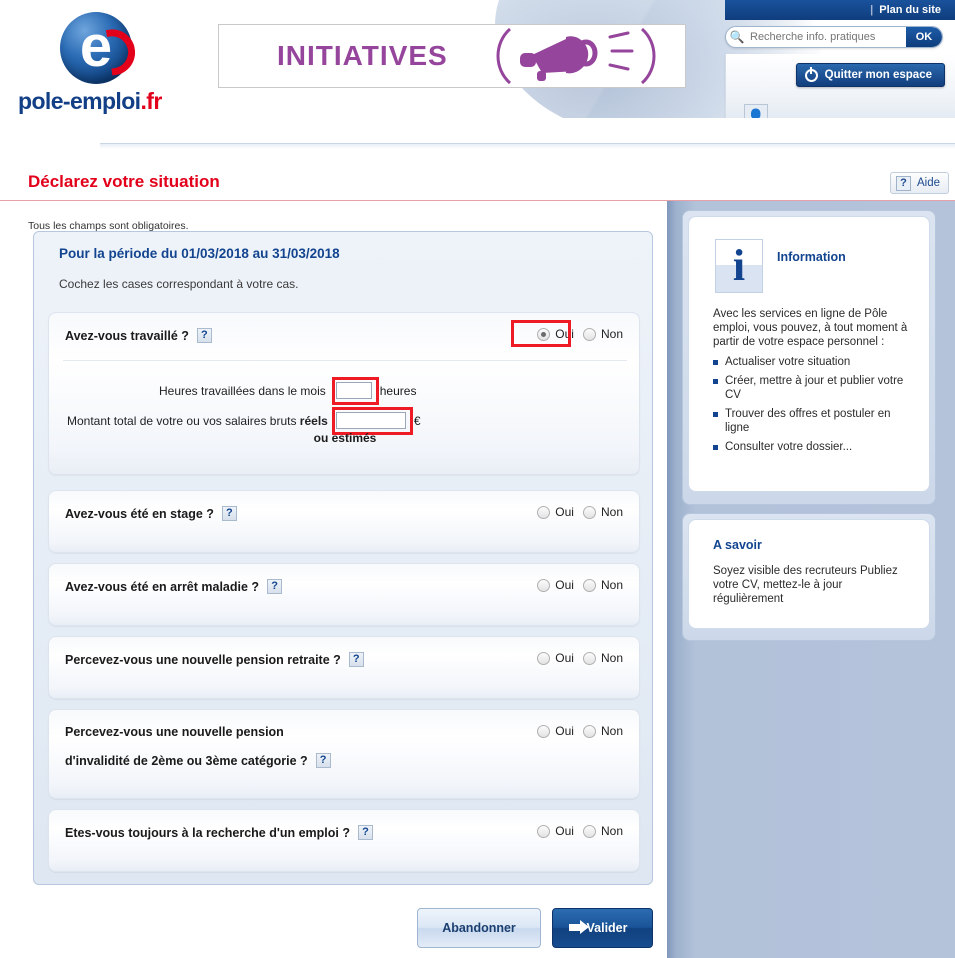 This screenshot has height=958, width=955. Describe the element at coordinates (555, 831) in the screenshot. I see `radio-oui-job-search: Oui` at that location.